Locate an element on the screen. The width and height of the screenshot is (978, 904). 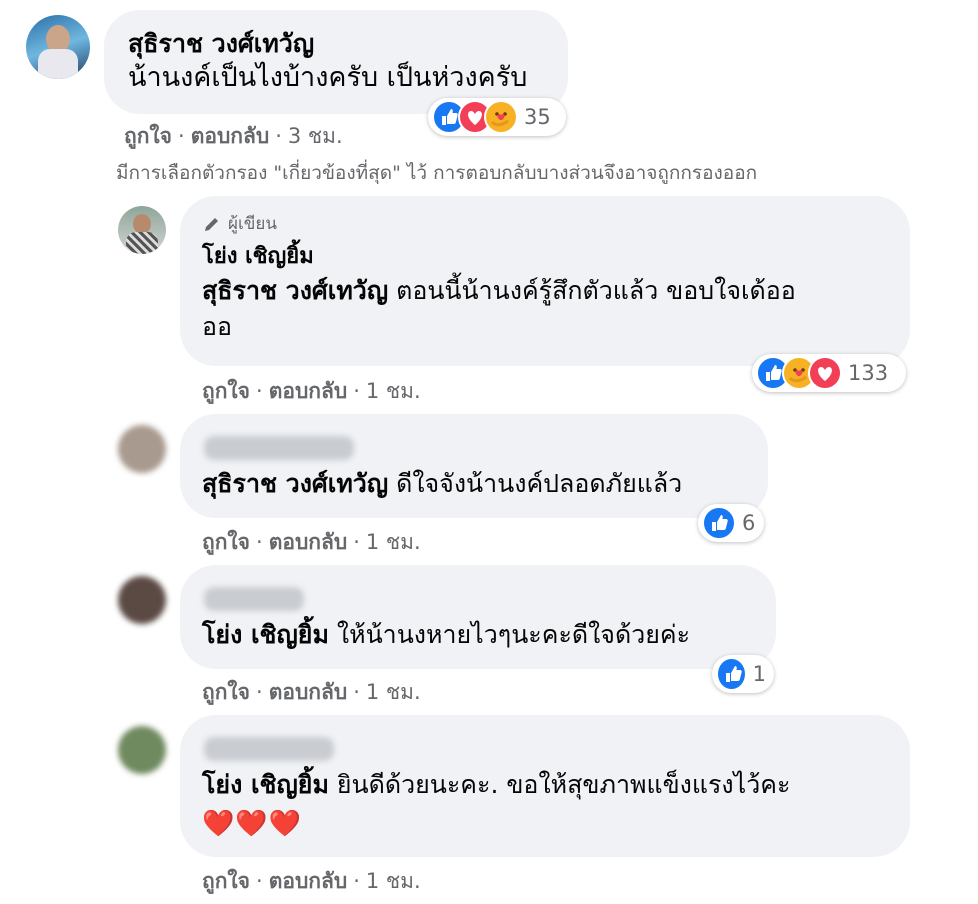
reaction-summary: 133 is located at coordinates (829, 373).